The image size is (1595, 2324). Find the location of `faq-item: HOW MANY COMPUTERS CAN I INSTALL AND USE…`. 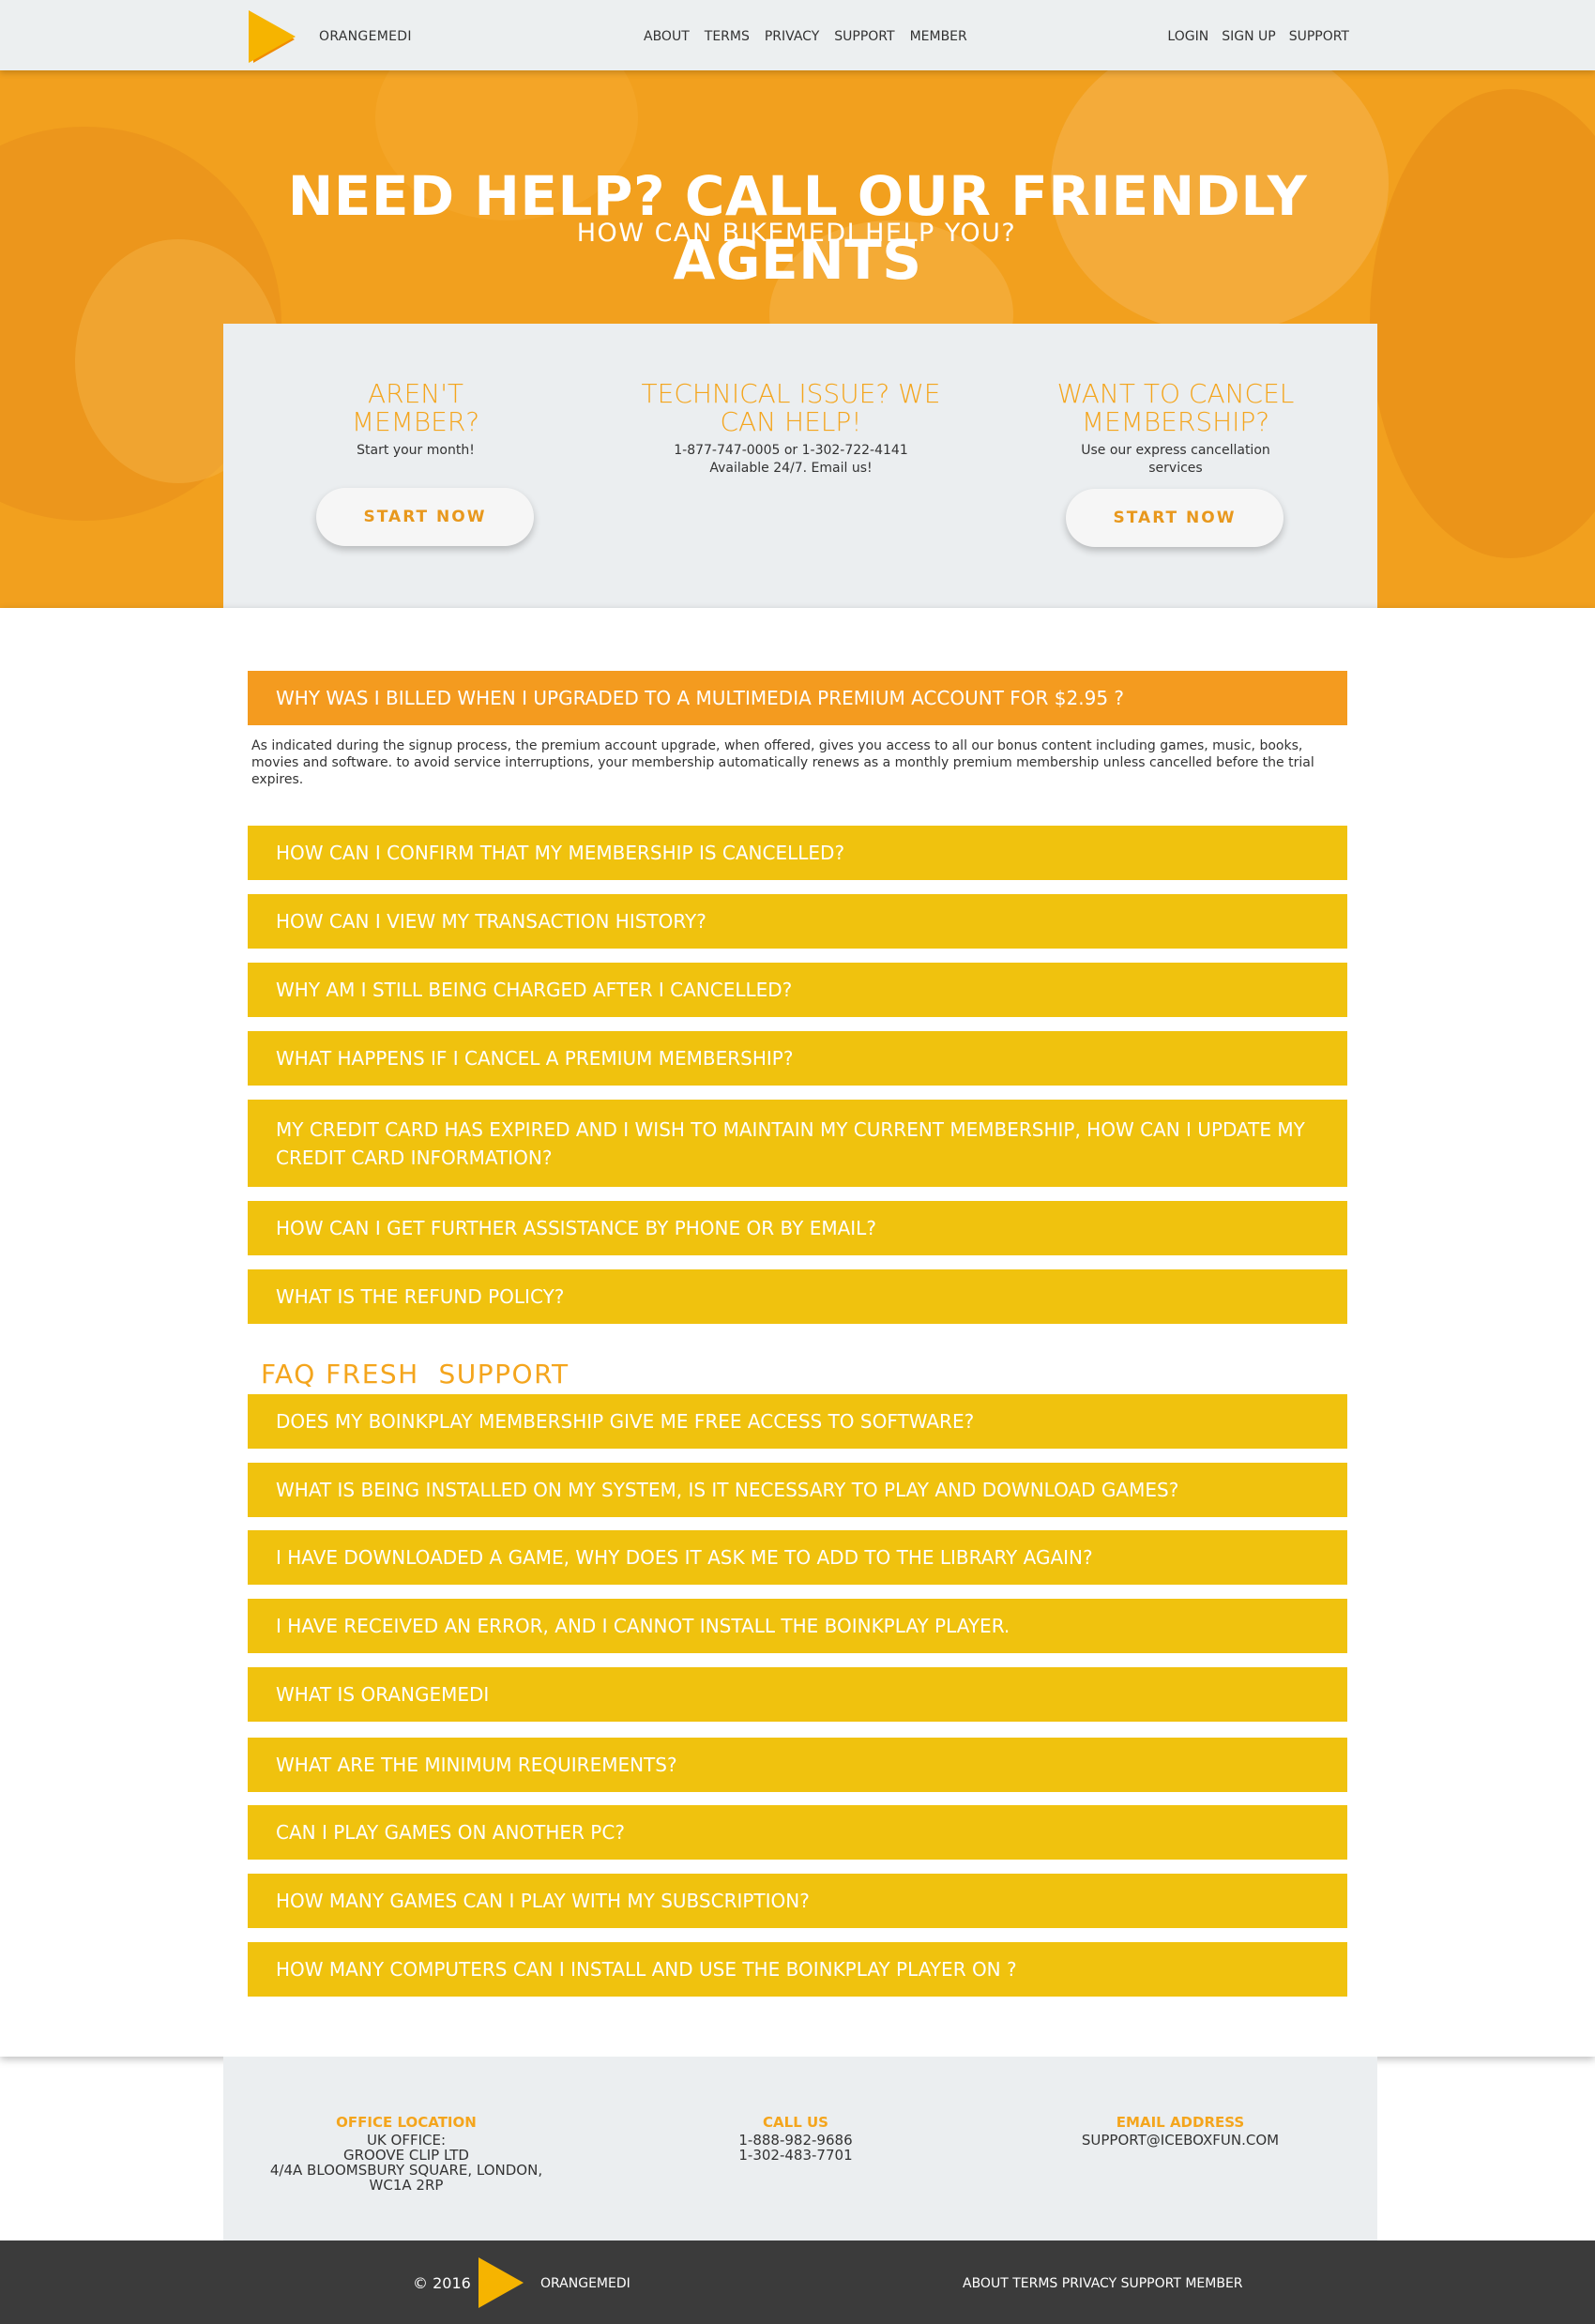

faq-item: HOW MANY COMPUTERS CAN I INSTALL AND USE… is located at coordinates (797, 1969).